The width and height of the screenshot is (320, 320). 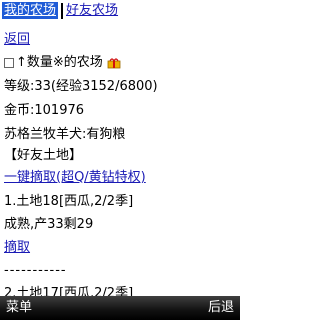 I want to click on owner-text: ↑数量※的农场, so click(x=59, y=62).